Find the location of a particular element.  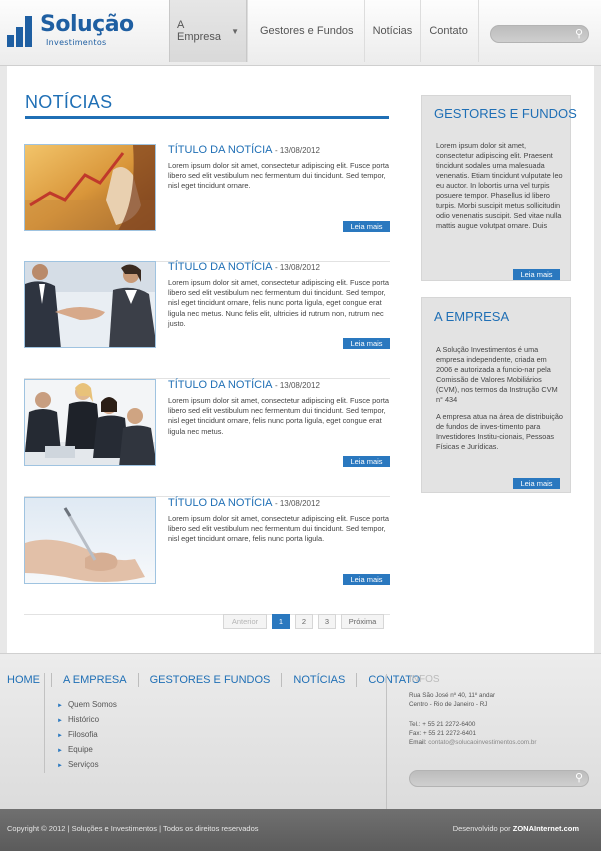

footer-link-filosofia: ► Filosofia is located at coordinates (87, 734).